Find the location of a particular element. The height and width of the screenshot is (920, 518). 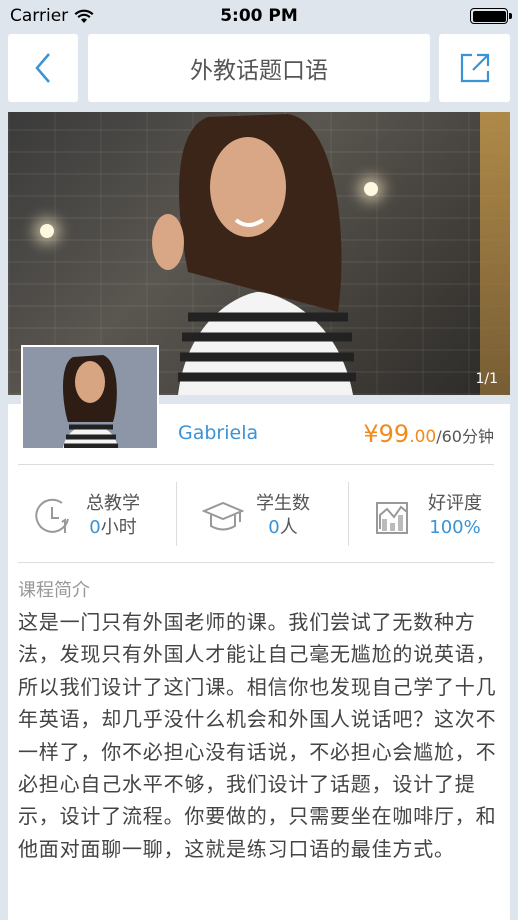

avatar-figure is located at coordinates (90, 397).